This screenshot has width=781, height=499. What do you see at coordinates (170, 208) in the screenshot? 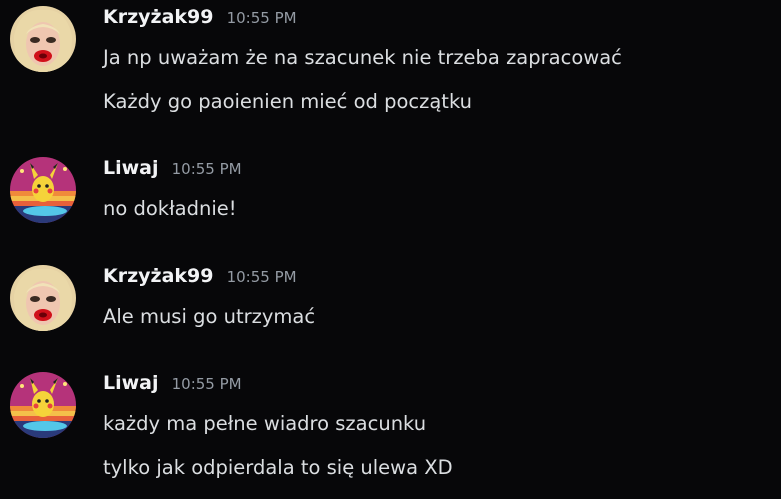
I see `message-text: no dokładnie!` at bounding box center [170, 208].